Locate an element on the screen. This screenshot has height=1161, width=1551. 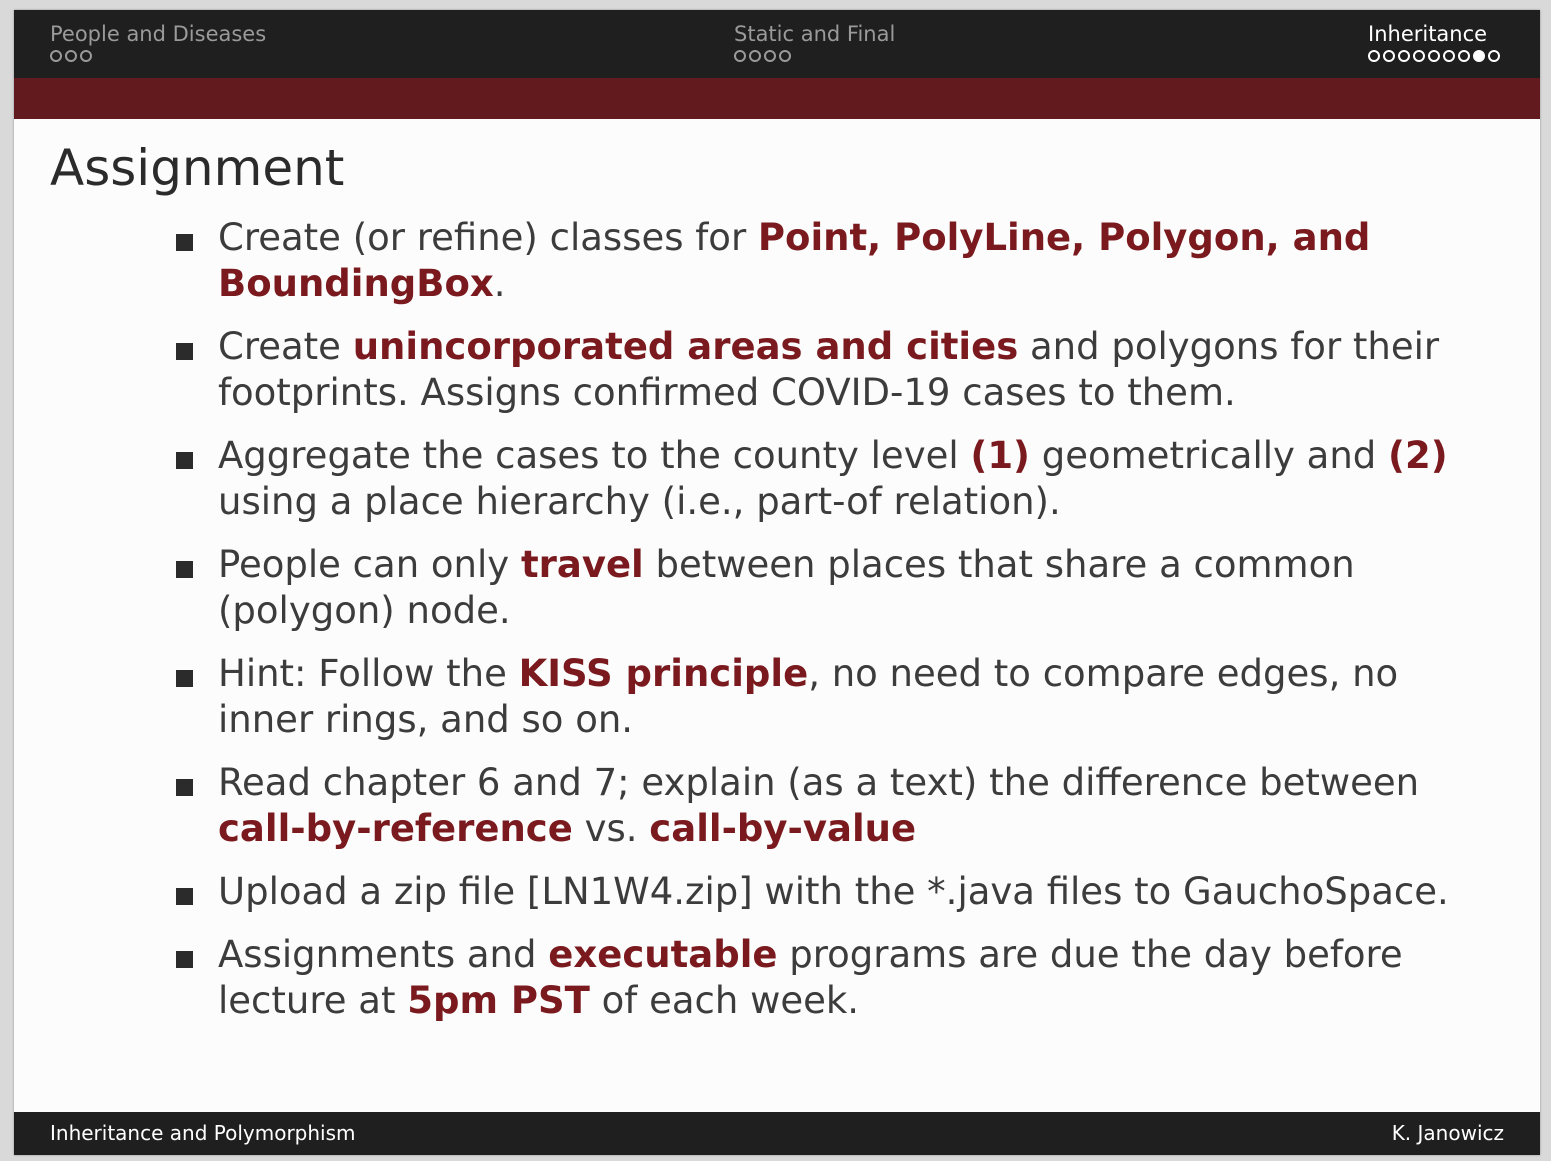
highlighted-text: (1) is located at coordinates (1000, 455).